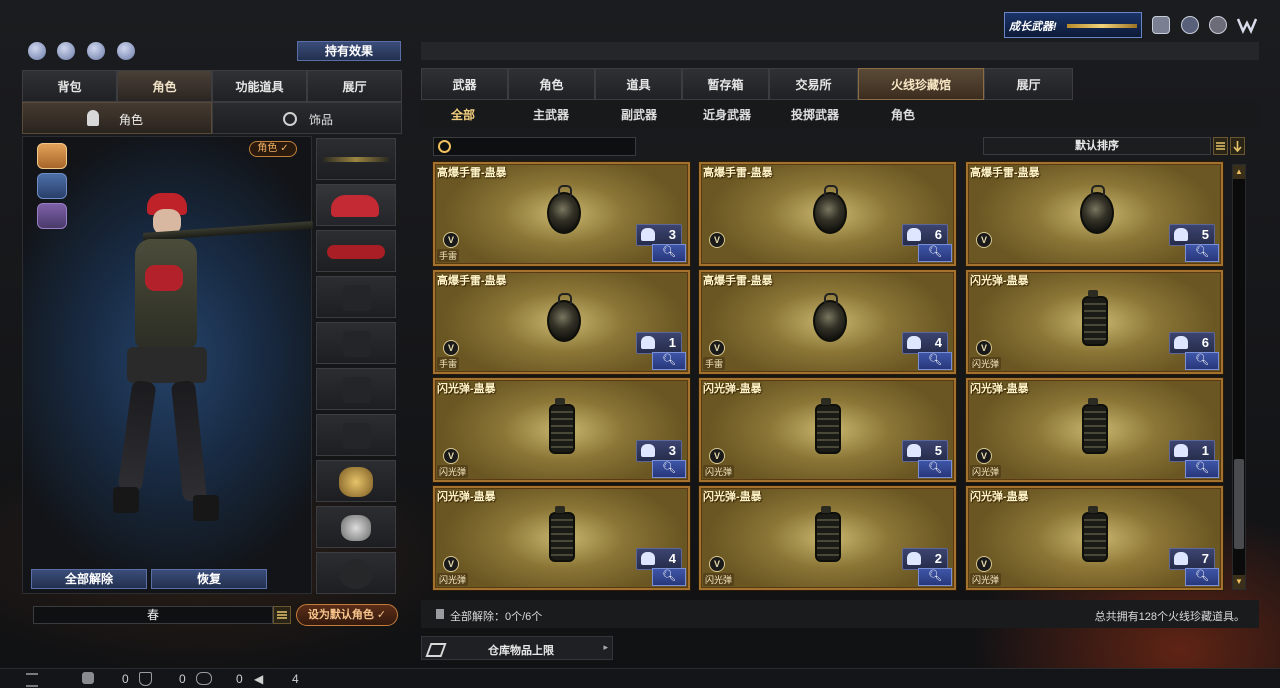  Describe the element at coordinates (1247, 25) in the screenshot. I see `w-logo-icon` at that location.